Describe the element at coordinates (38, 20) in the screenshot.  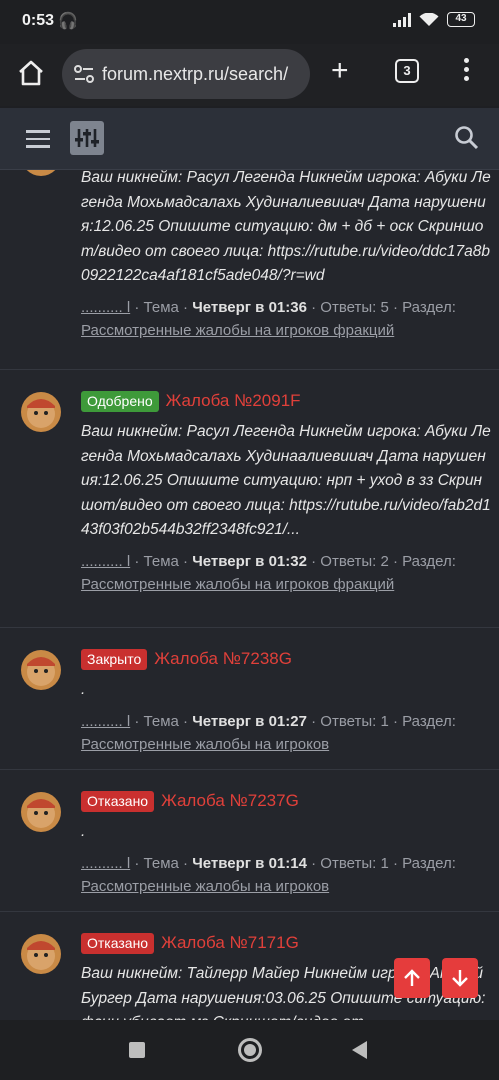
I see `status-time: 0:53` at that location.